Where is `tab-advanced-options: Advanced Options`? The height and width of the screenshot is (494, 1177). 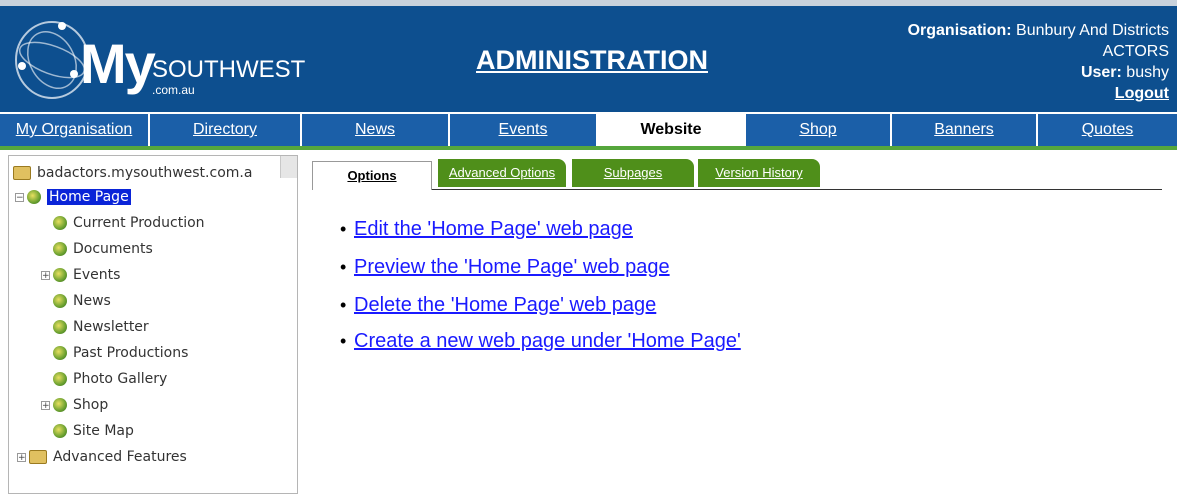
tab-advanced-options: Advanced Options is located at coordinates (502, 173).